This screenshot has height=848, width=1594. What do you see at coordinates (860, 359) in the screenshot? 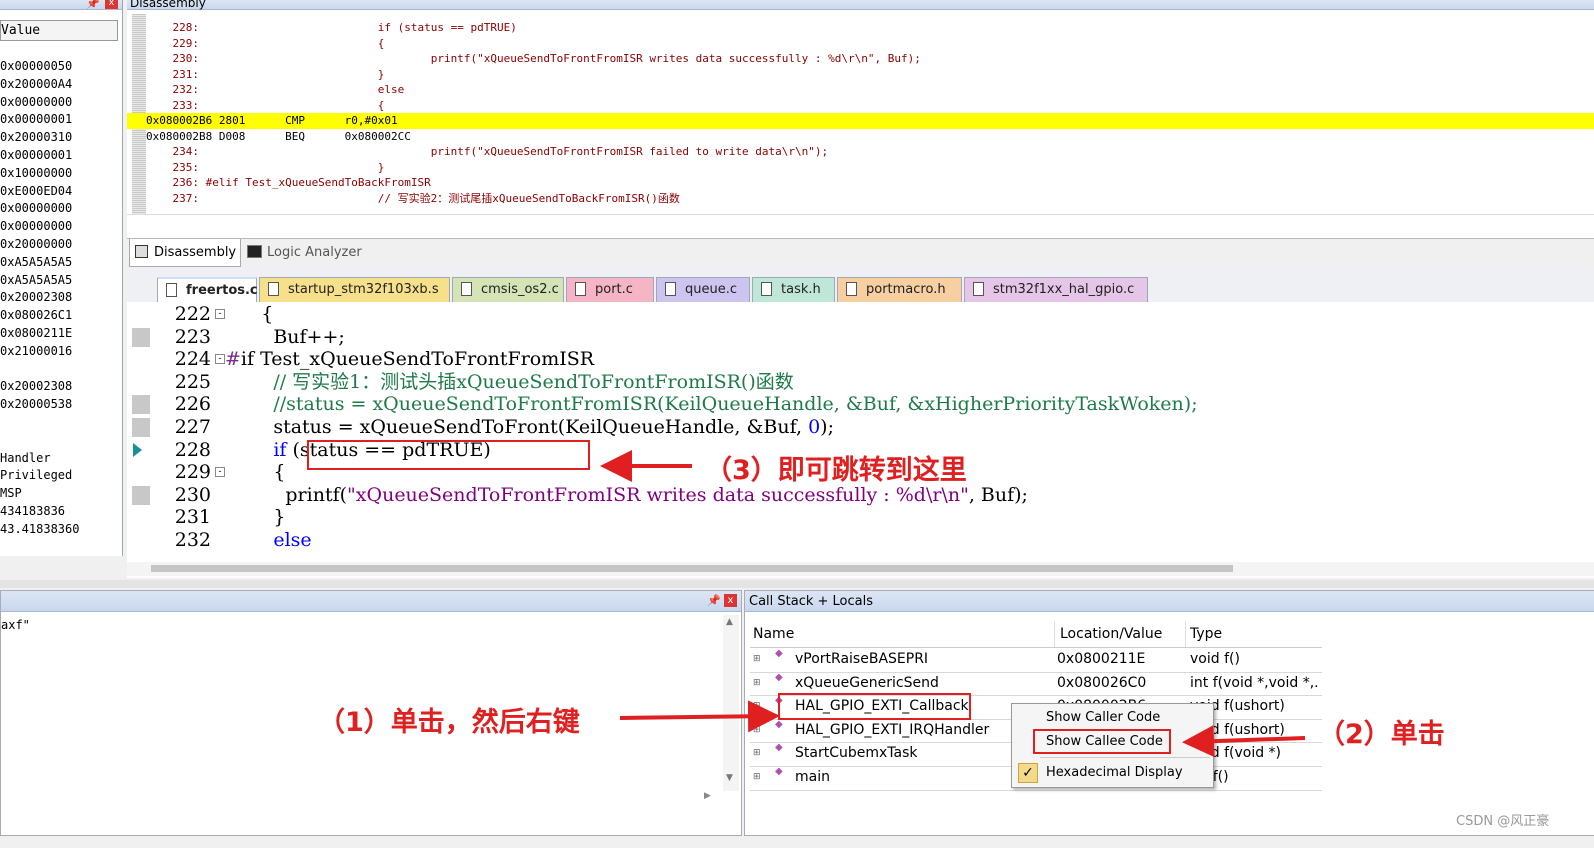
I see `code-line: 224 #if Test_xQueueSendToFrontFromISR` at bounding box center [860, 359].